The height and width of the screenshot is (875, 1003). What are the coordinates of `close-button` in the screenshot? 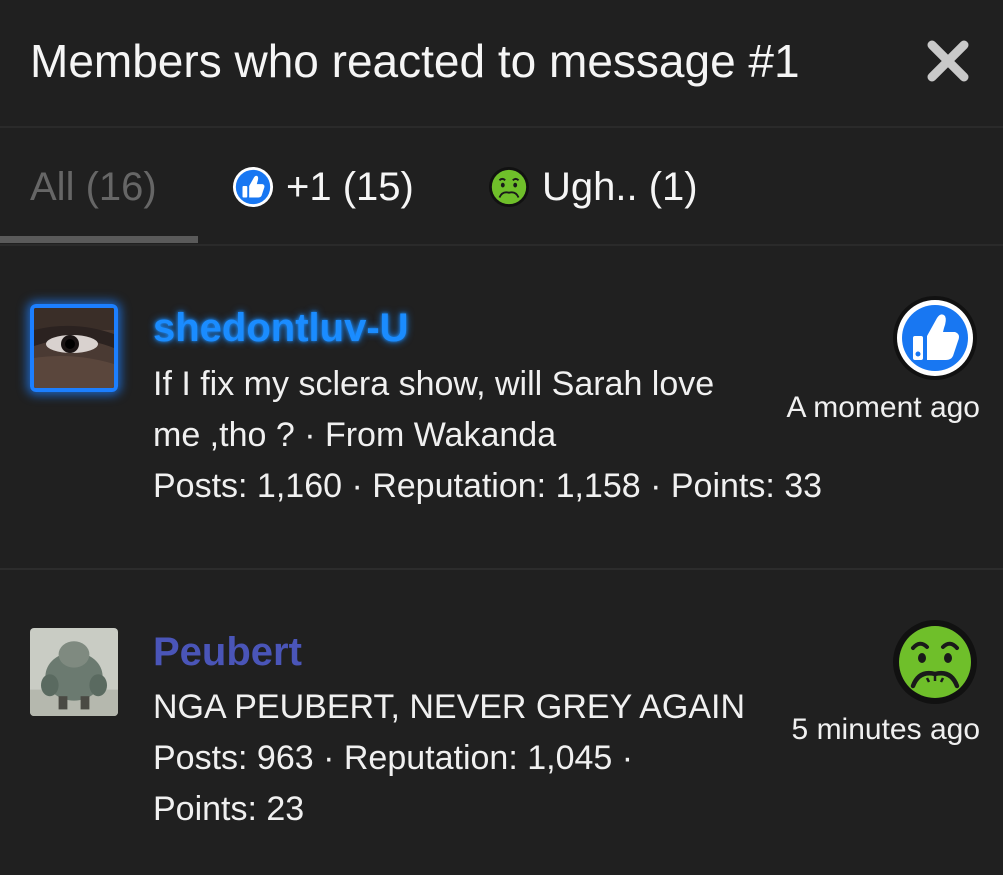 It's located at (948, 61).